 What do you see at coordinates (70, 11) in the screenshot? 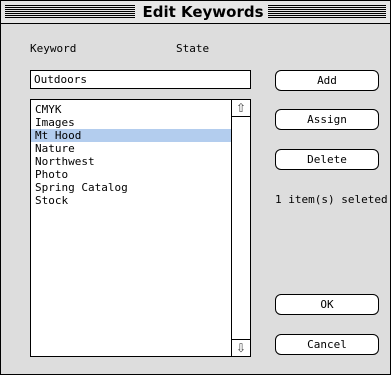
I see `title-bar-stripes-left` at bounding box center [70, 11].